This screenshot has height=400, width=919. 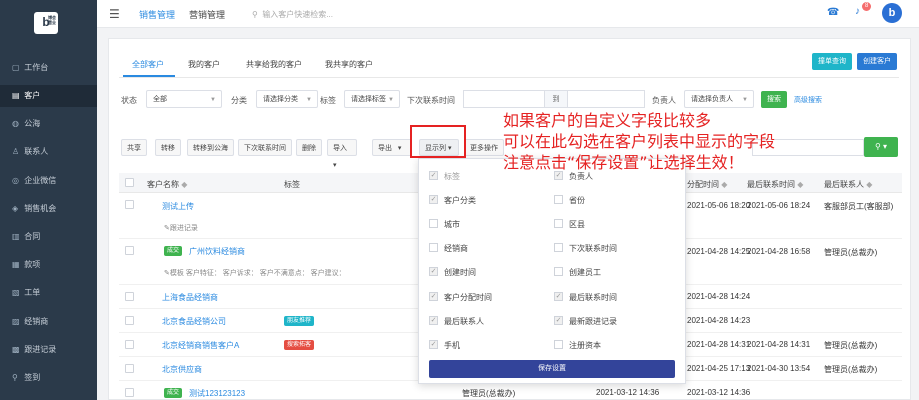 What do you see at coordinates (265, 147) in the screenshot?
I see `next-contact-button: 下次联系时间` at bounding box center [265, 147].